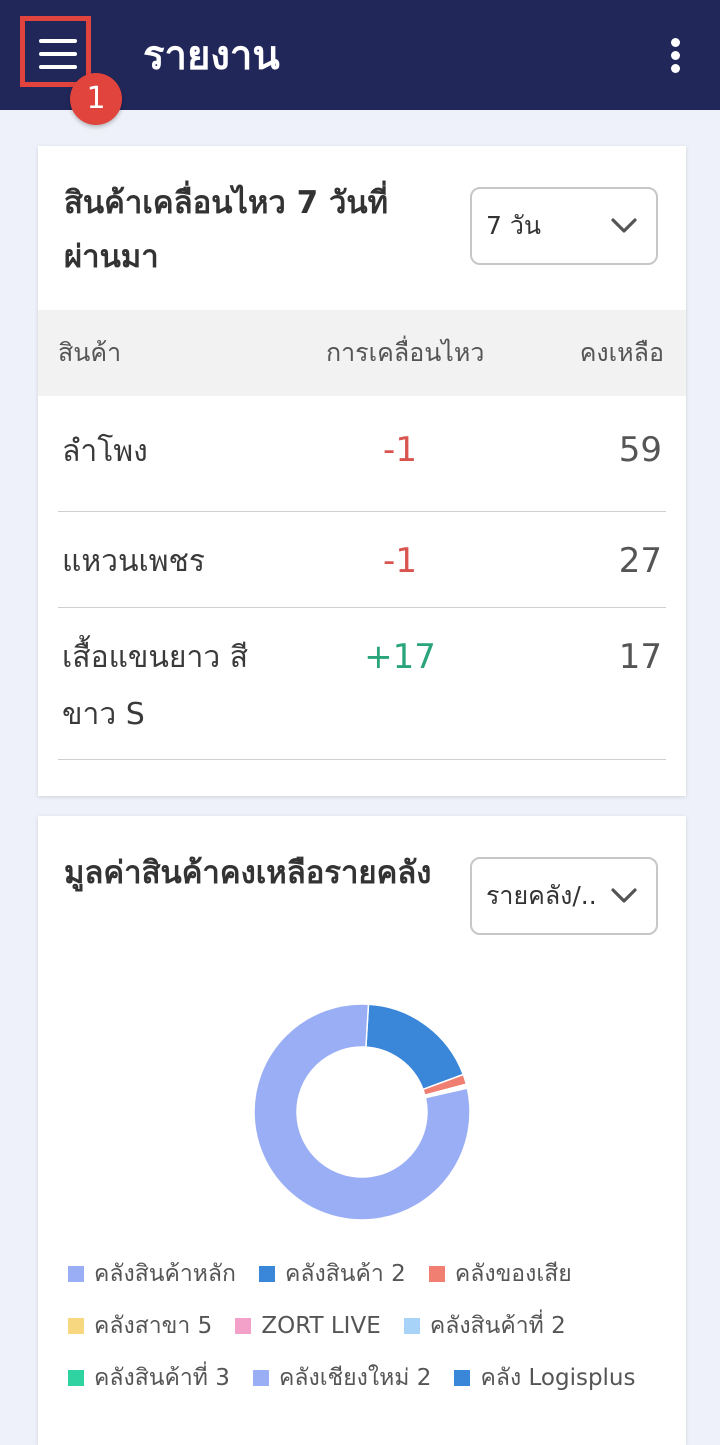 Image resolution: width=720 pixels, height=1445 pixels. I want to click on legend-item: คลังสินค้าที่ 3, so click(149, 1378).